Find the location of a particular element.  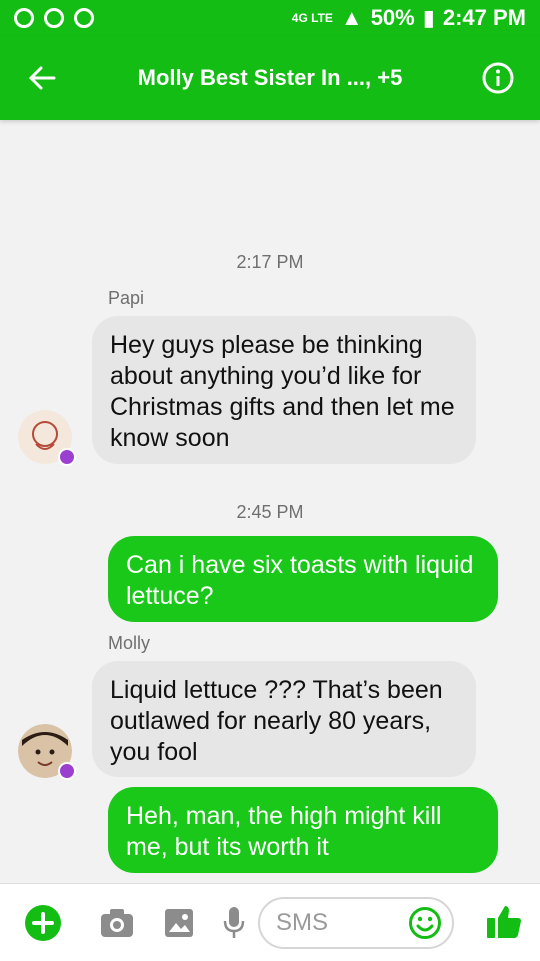

mic-icon is located at coordinates (234, 922).